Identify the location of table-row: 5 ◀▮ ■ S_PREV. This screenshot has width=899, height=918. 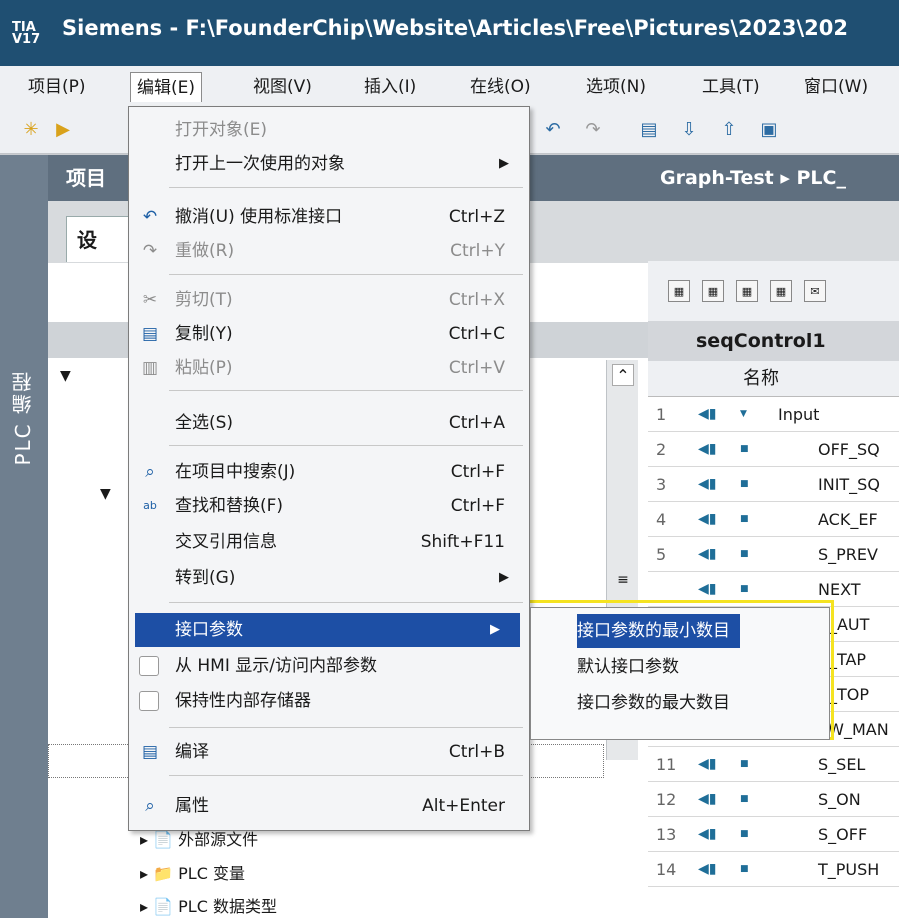
(773, 554).